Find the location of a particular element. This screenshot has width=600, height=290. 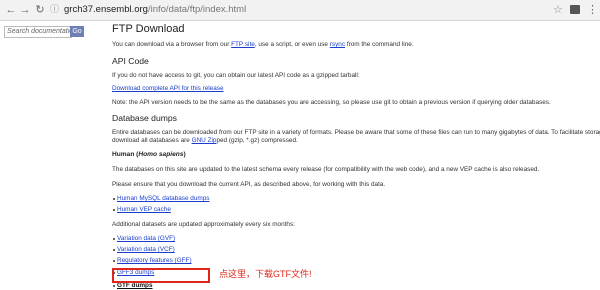

extension-icon is located at coordinates (575, 9).